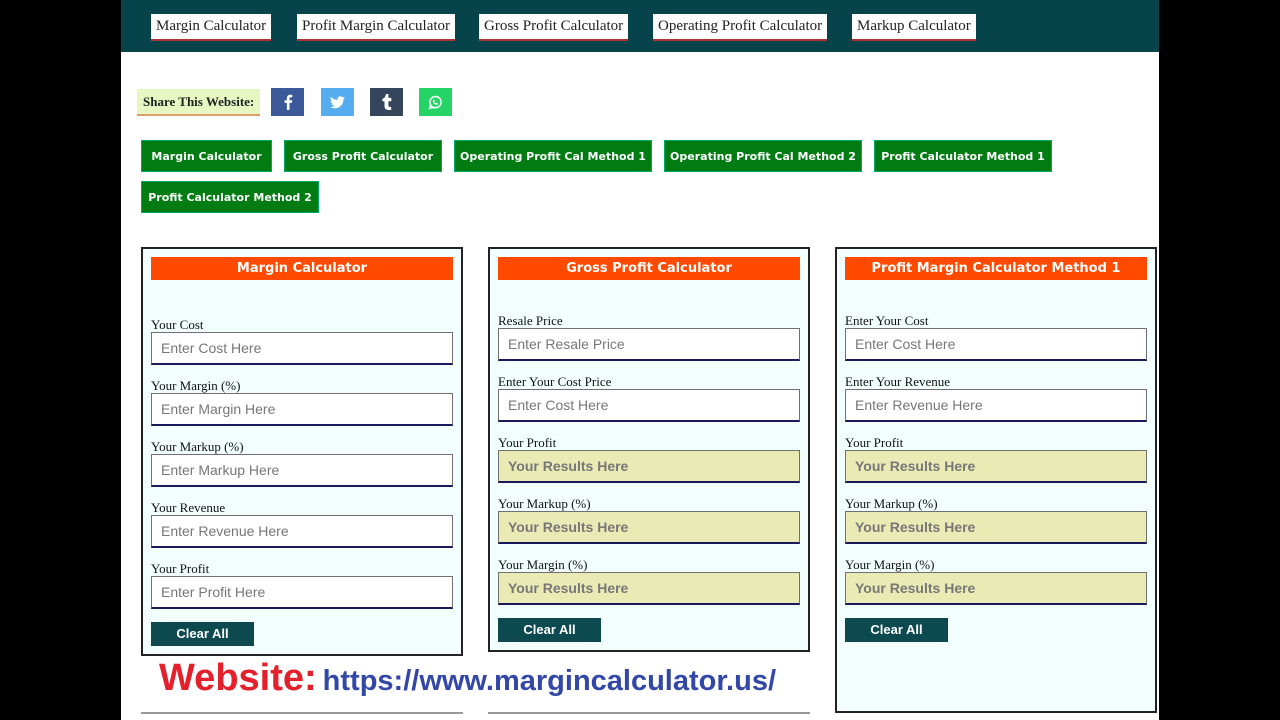 This screenshot has height=720, width=1280. Describe the element at coordinates (649, 344) in the screenshot. I see `resale-price-input` at that location.